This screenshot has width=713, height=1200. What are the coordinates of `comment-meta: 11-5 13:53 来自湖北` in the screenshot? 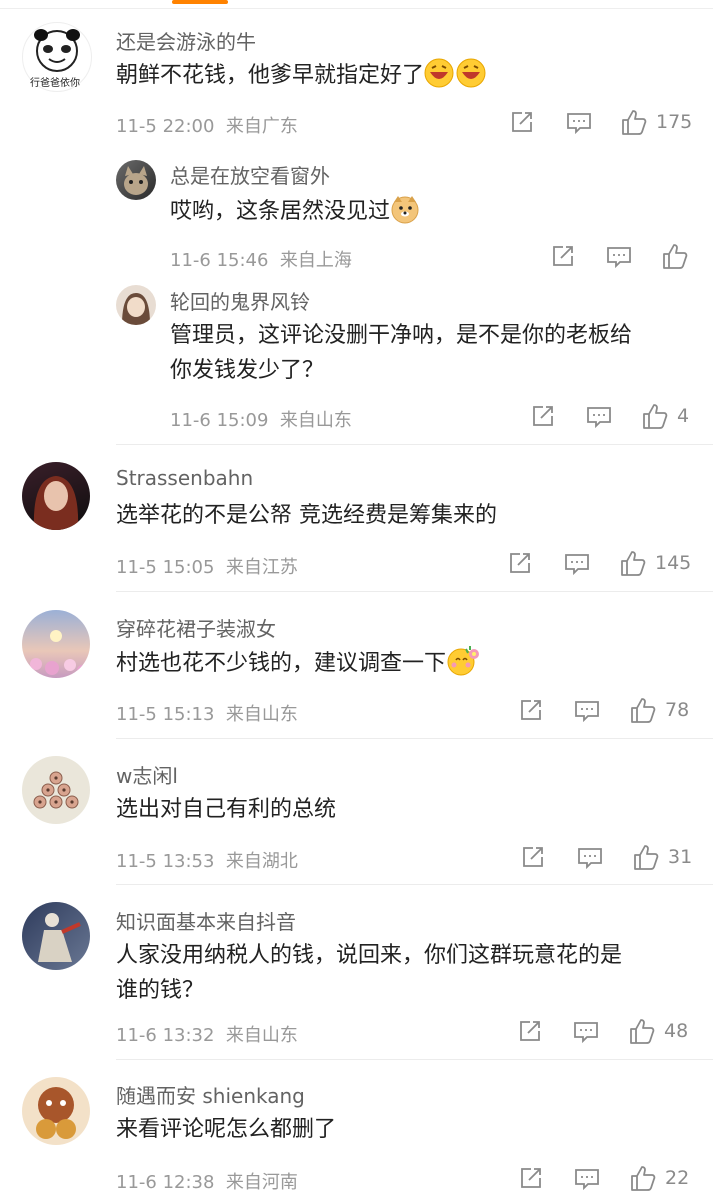 It's located at (207, 860).